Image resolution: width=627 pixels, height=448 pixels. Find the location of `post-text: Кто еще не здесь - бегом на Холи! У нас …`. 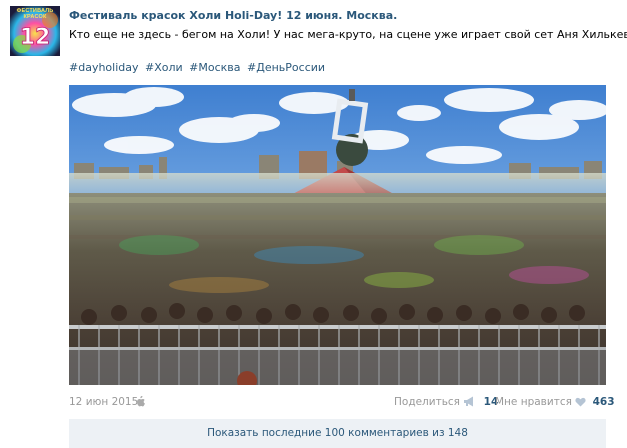

post-text: Кто еще не здесь - бегом на Холи! У нас … is located at coordinates (348, 34).